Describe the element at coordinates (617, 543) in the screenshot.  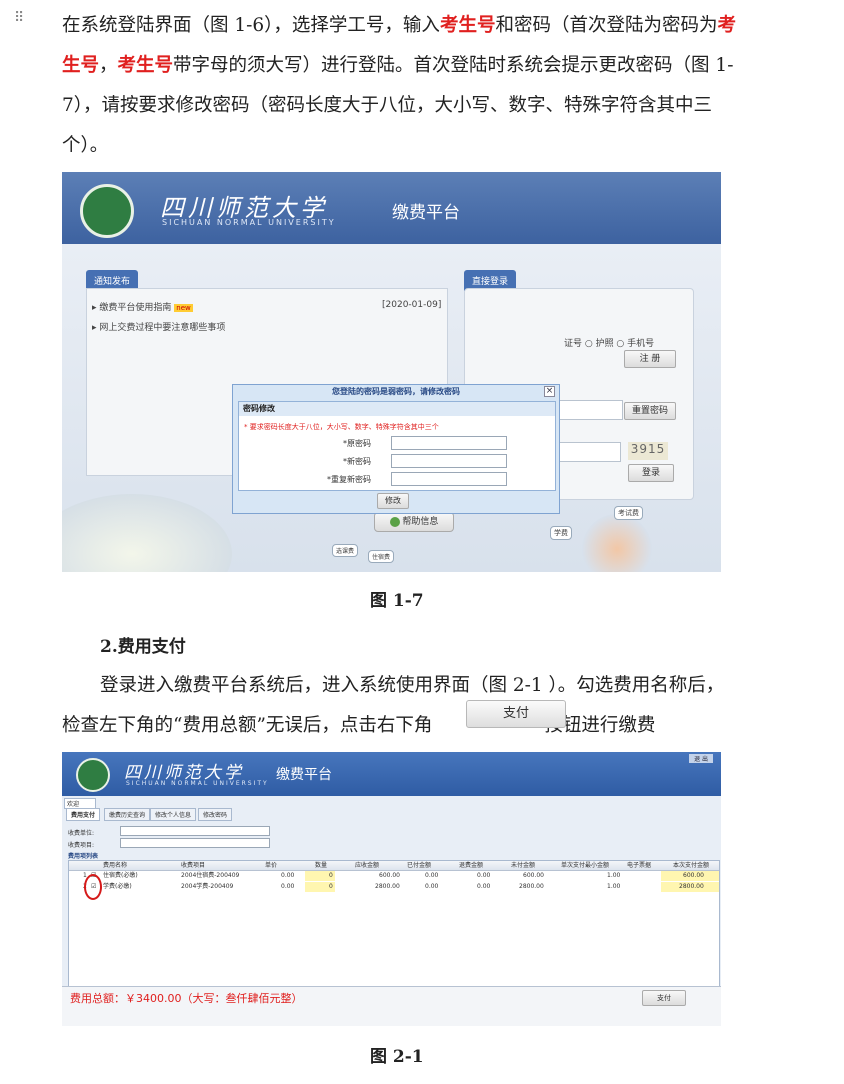
I see `student-illustration` at that location.